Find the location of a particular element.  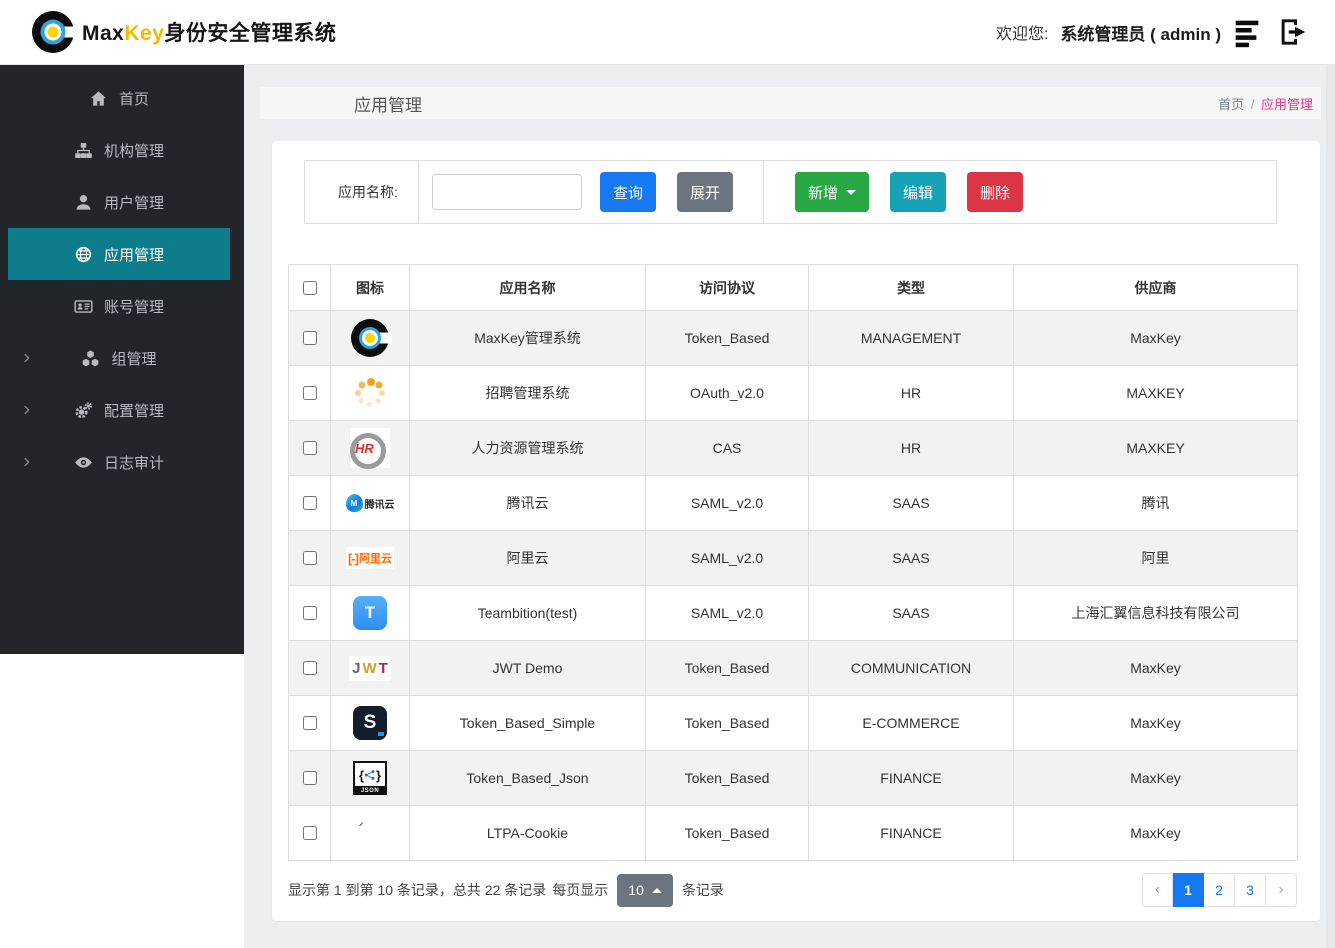

s-logo-icon: S is located at coordinates (370, 723).